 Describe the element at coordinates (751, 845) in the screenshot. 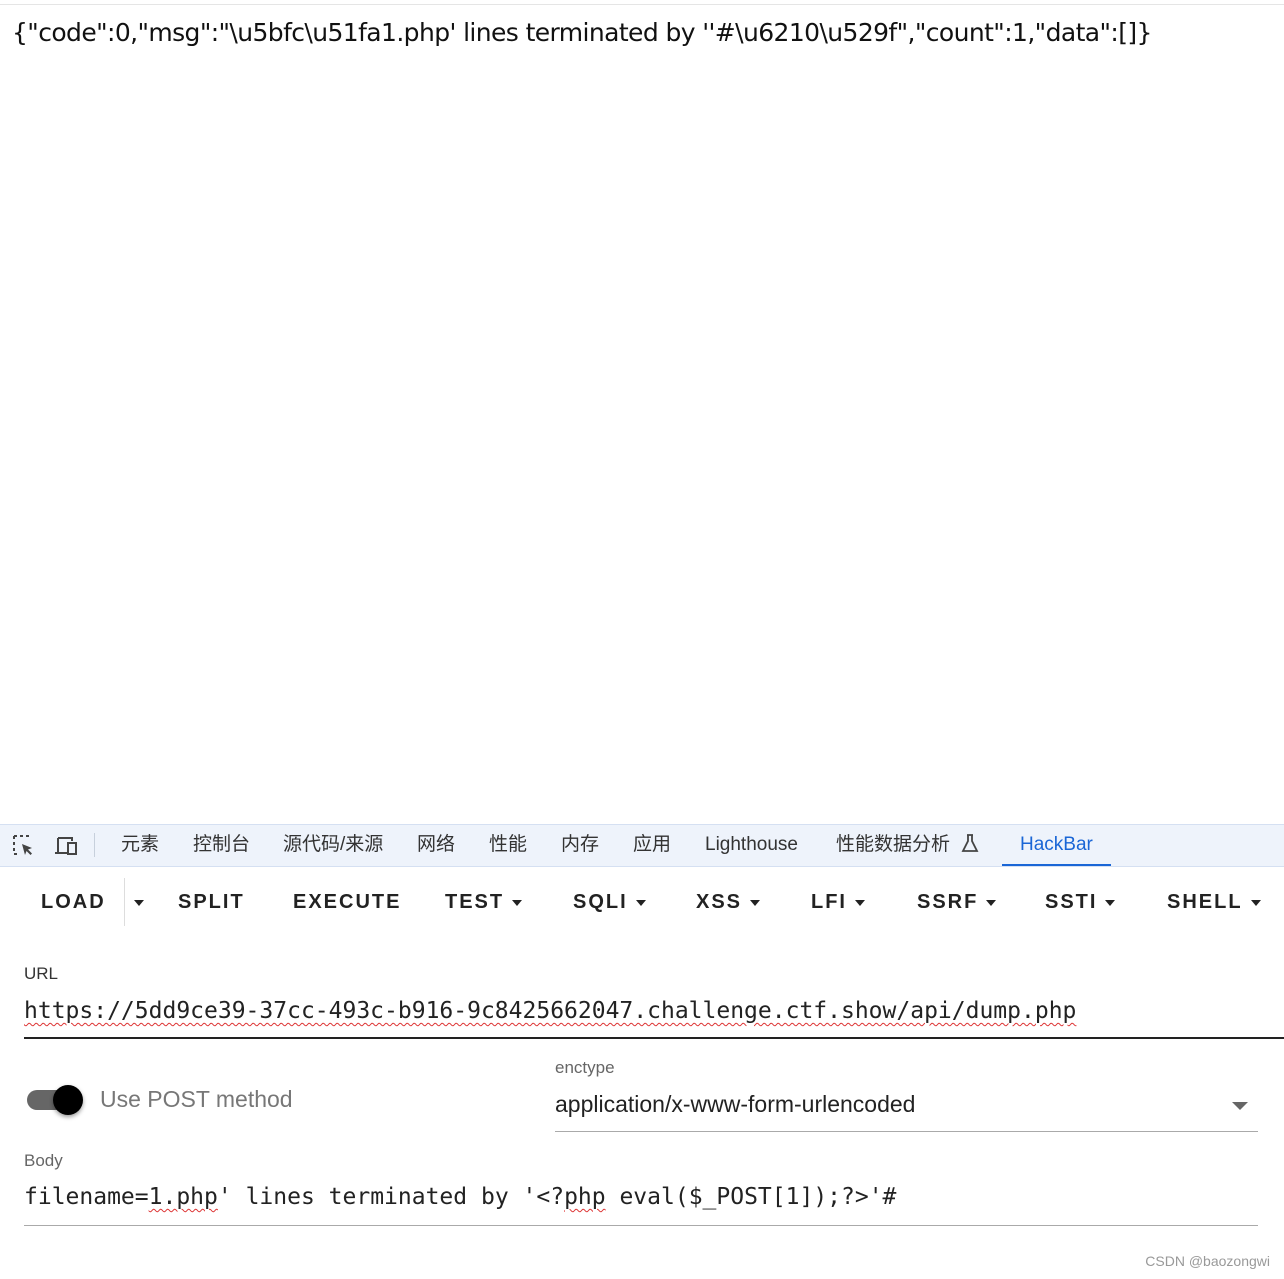

I see `tab-lighthouse: Lighthouse` at that location.